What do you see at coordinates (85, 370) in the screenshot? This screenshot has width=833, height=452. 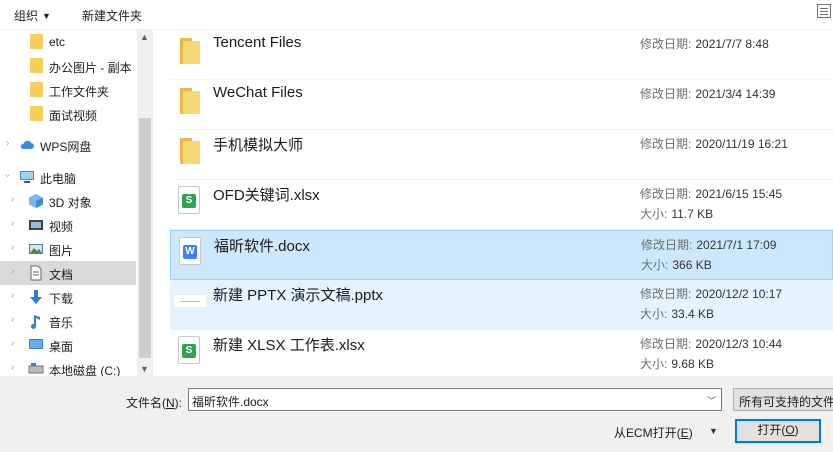 I see `nav-item-label: 本地磁盘 (C:)` at bounding box center [85, 370].